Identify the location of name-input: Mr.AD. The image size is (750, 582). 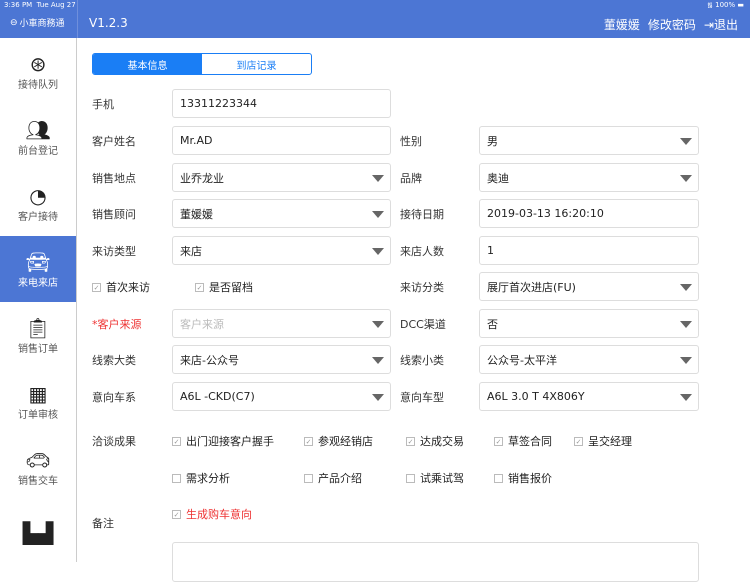
(281, 140).